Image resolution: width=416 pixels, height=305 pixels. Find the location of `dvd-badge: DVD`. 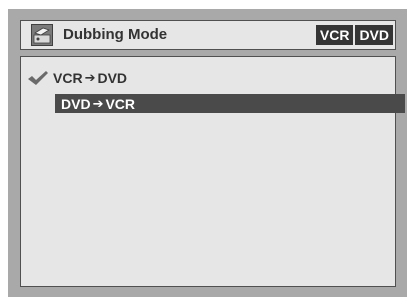

dvd-badge: DVD is located at coordinates (374, 35).